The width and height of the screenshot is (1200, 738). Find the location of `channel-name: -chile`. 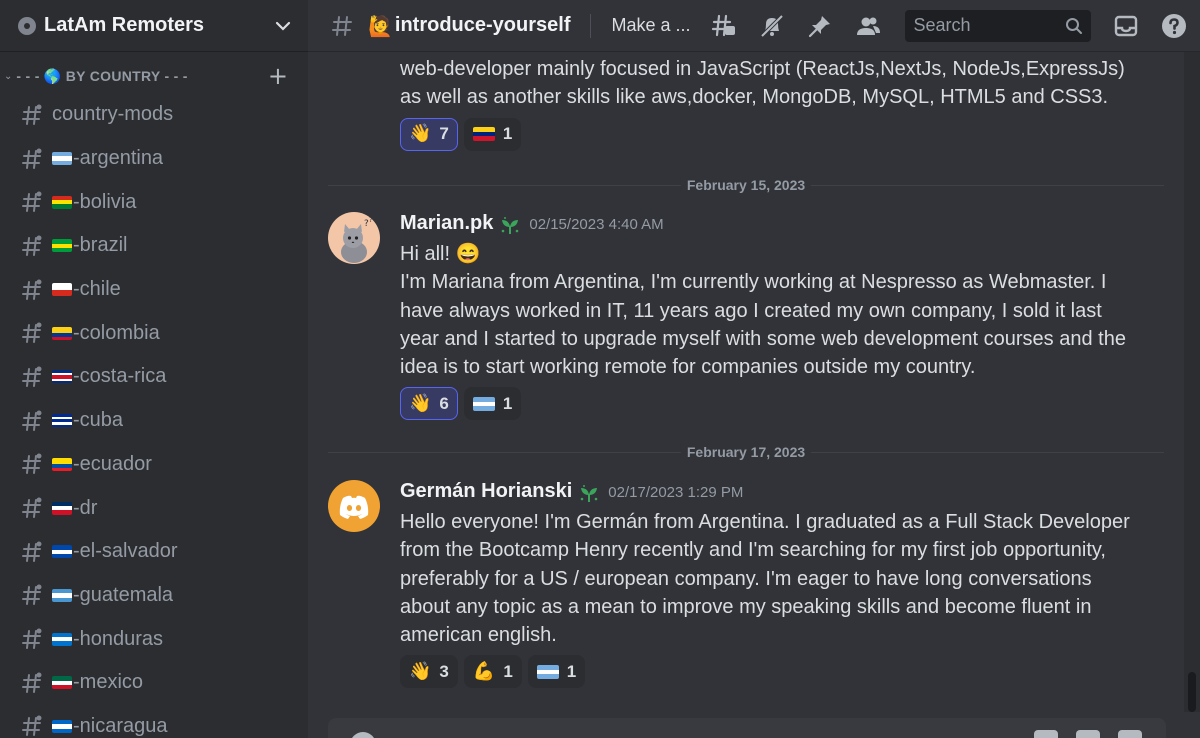

channel-name: -chile is located at coordinates (97, 289).